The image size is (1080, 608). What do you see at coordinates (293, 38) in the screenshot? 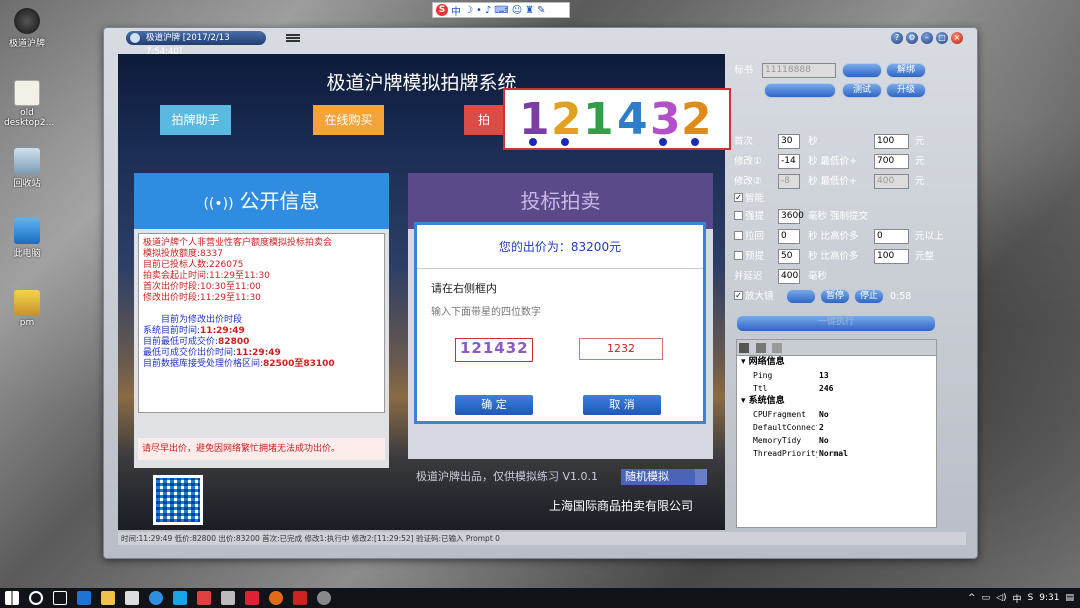
I see `menu-icon` at bounding box center [293, 38].